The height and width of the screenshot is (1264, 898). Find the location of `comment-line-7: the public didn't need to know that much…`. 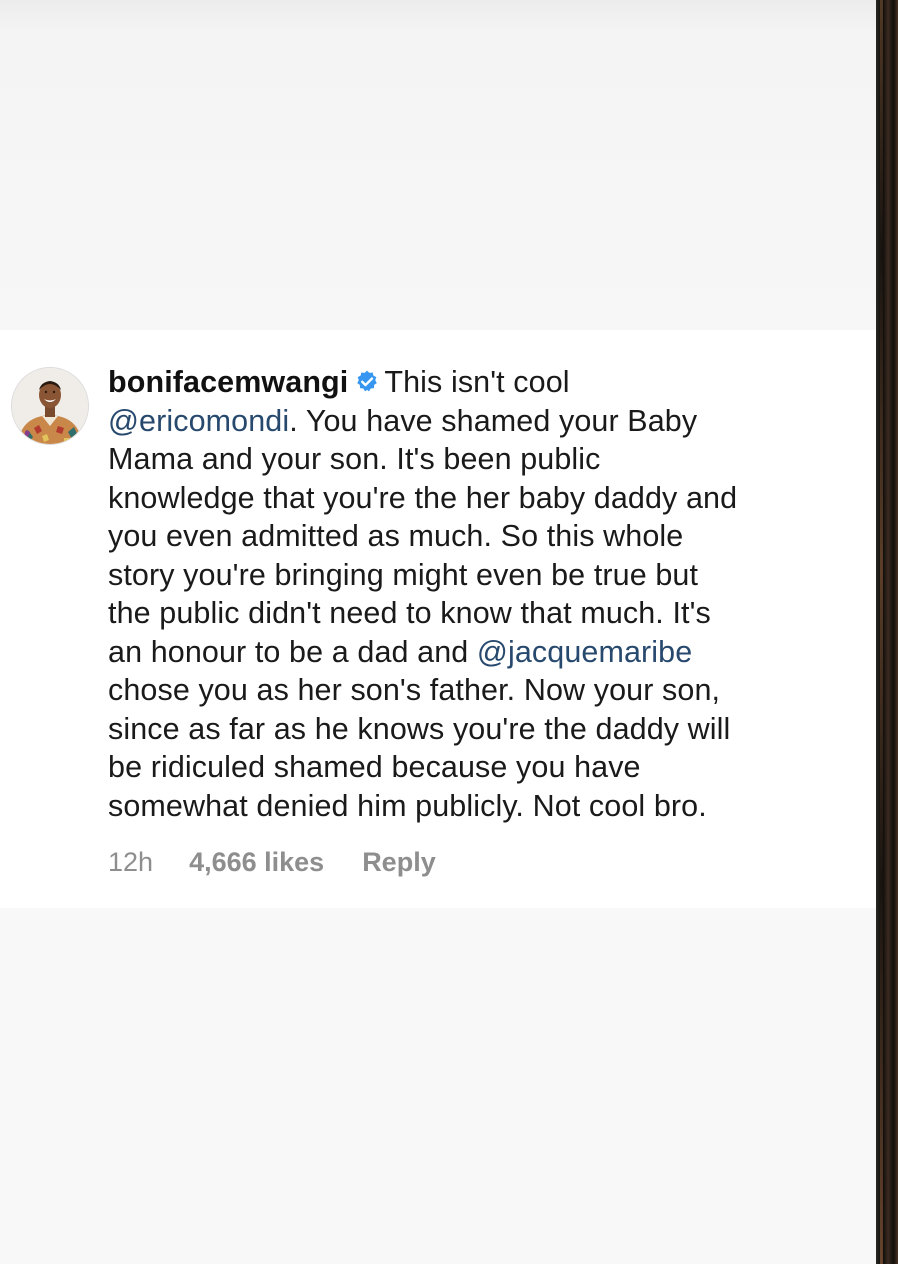

comment-line-7: the public didn't need to know that much… is located at coordinates (409, 613).